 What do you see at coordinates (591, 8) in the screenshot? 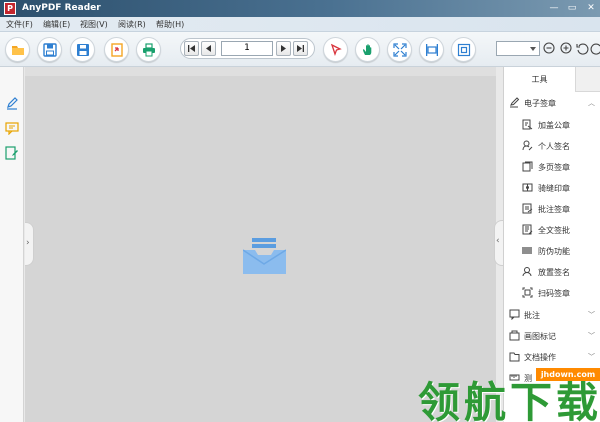
I see `close-button: ✕` at bounding box center [591, 8].